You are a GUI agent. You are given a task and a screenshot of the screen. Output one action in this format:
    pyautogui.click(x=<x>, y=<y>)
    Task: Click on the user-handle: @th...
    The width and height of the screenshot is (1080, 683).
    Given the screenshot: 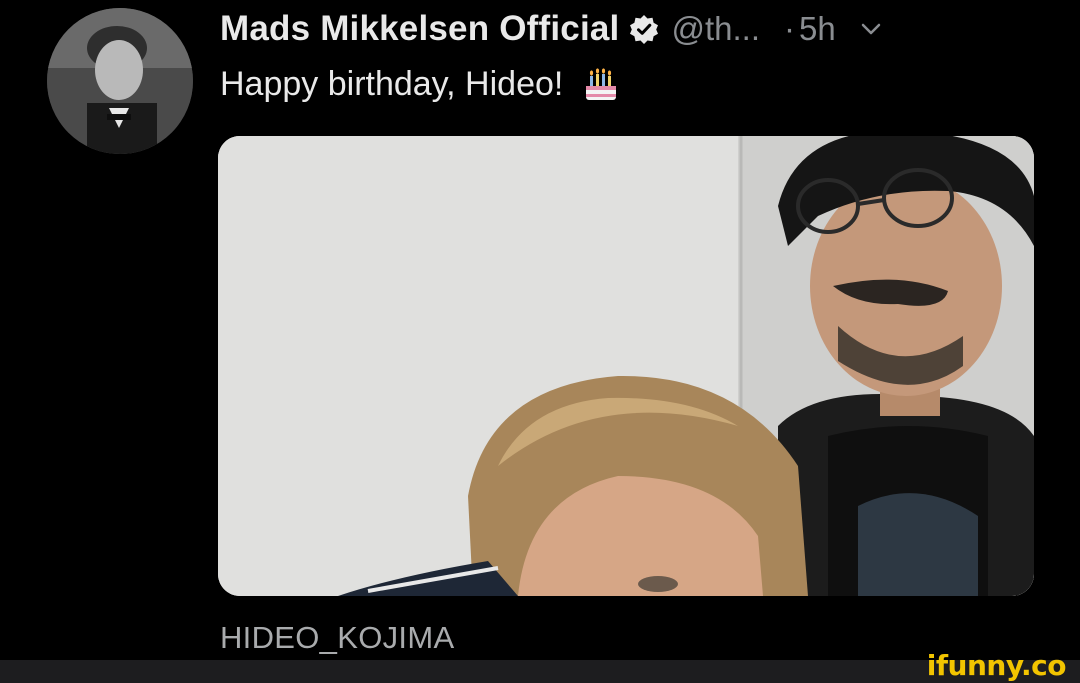 What is the action you would take?
    pyautogui.click(x=715, y=29)
    